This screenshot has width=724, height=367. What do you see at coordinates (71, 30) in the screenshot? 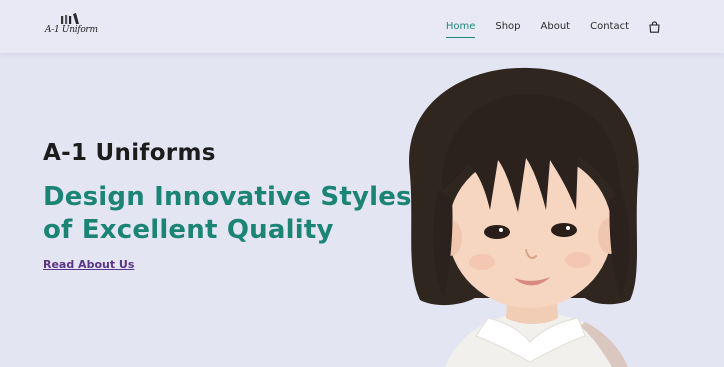
I see `logo-text: A-1 Uniform` at bounding box center [71, 30].